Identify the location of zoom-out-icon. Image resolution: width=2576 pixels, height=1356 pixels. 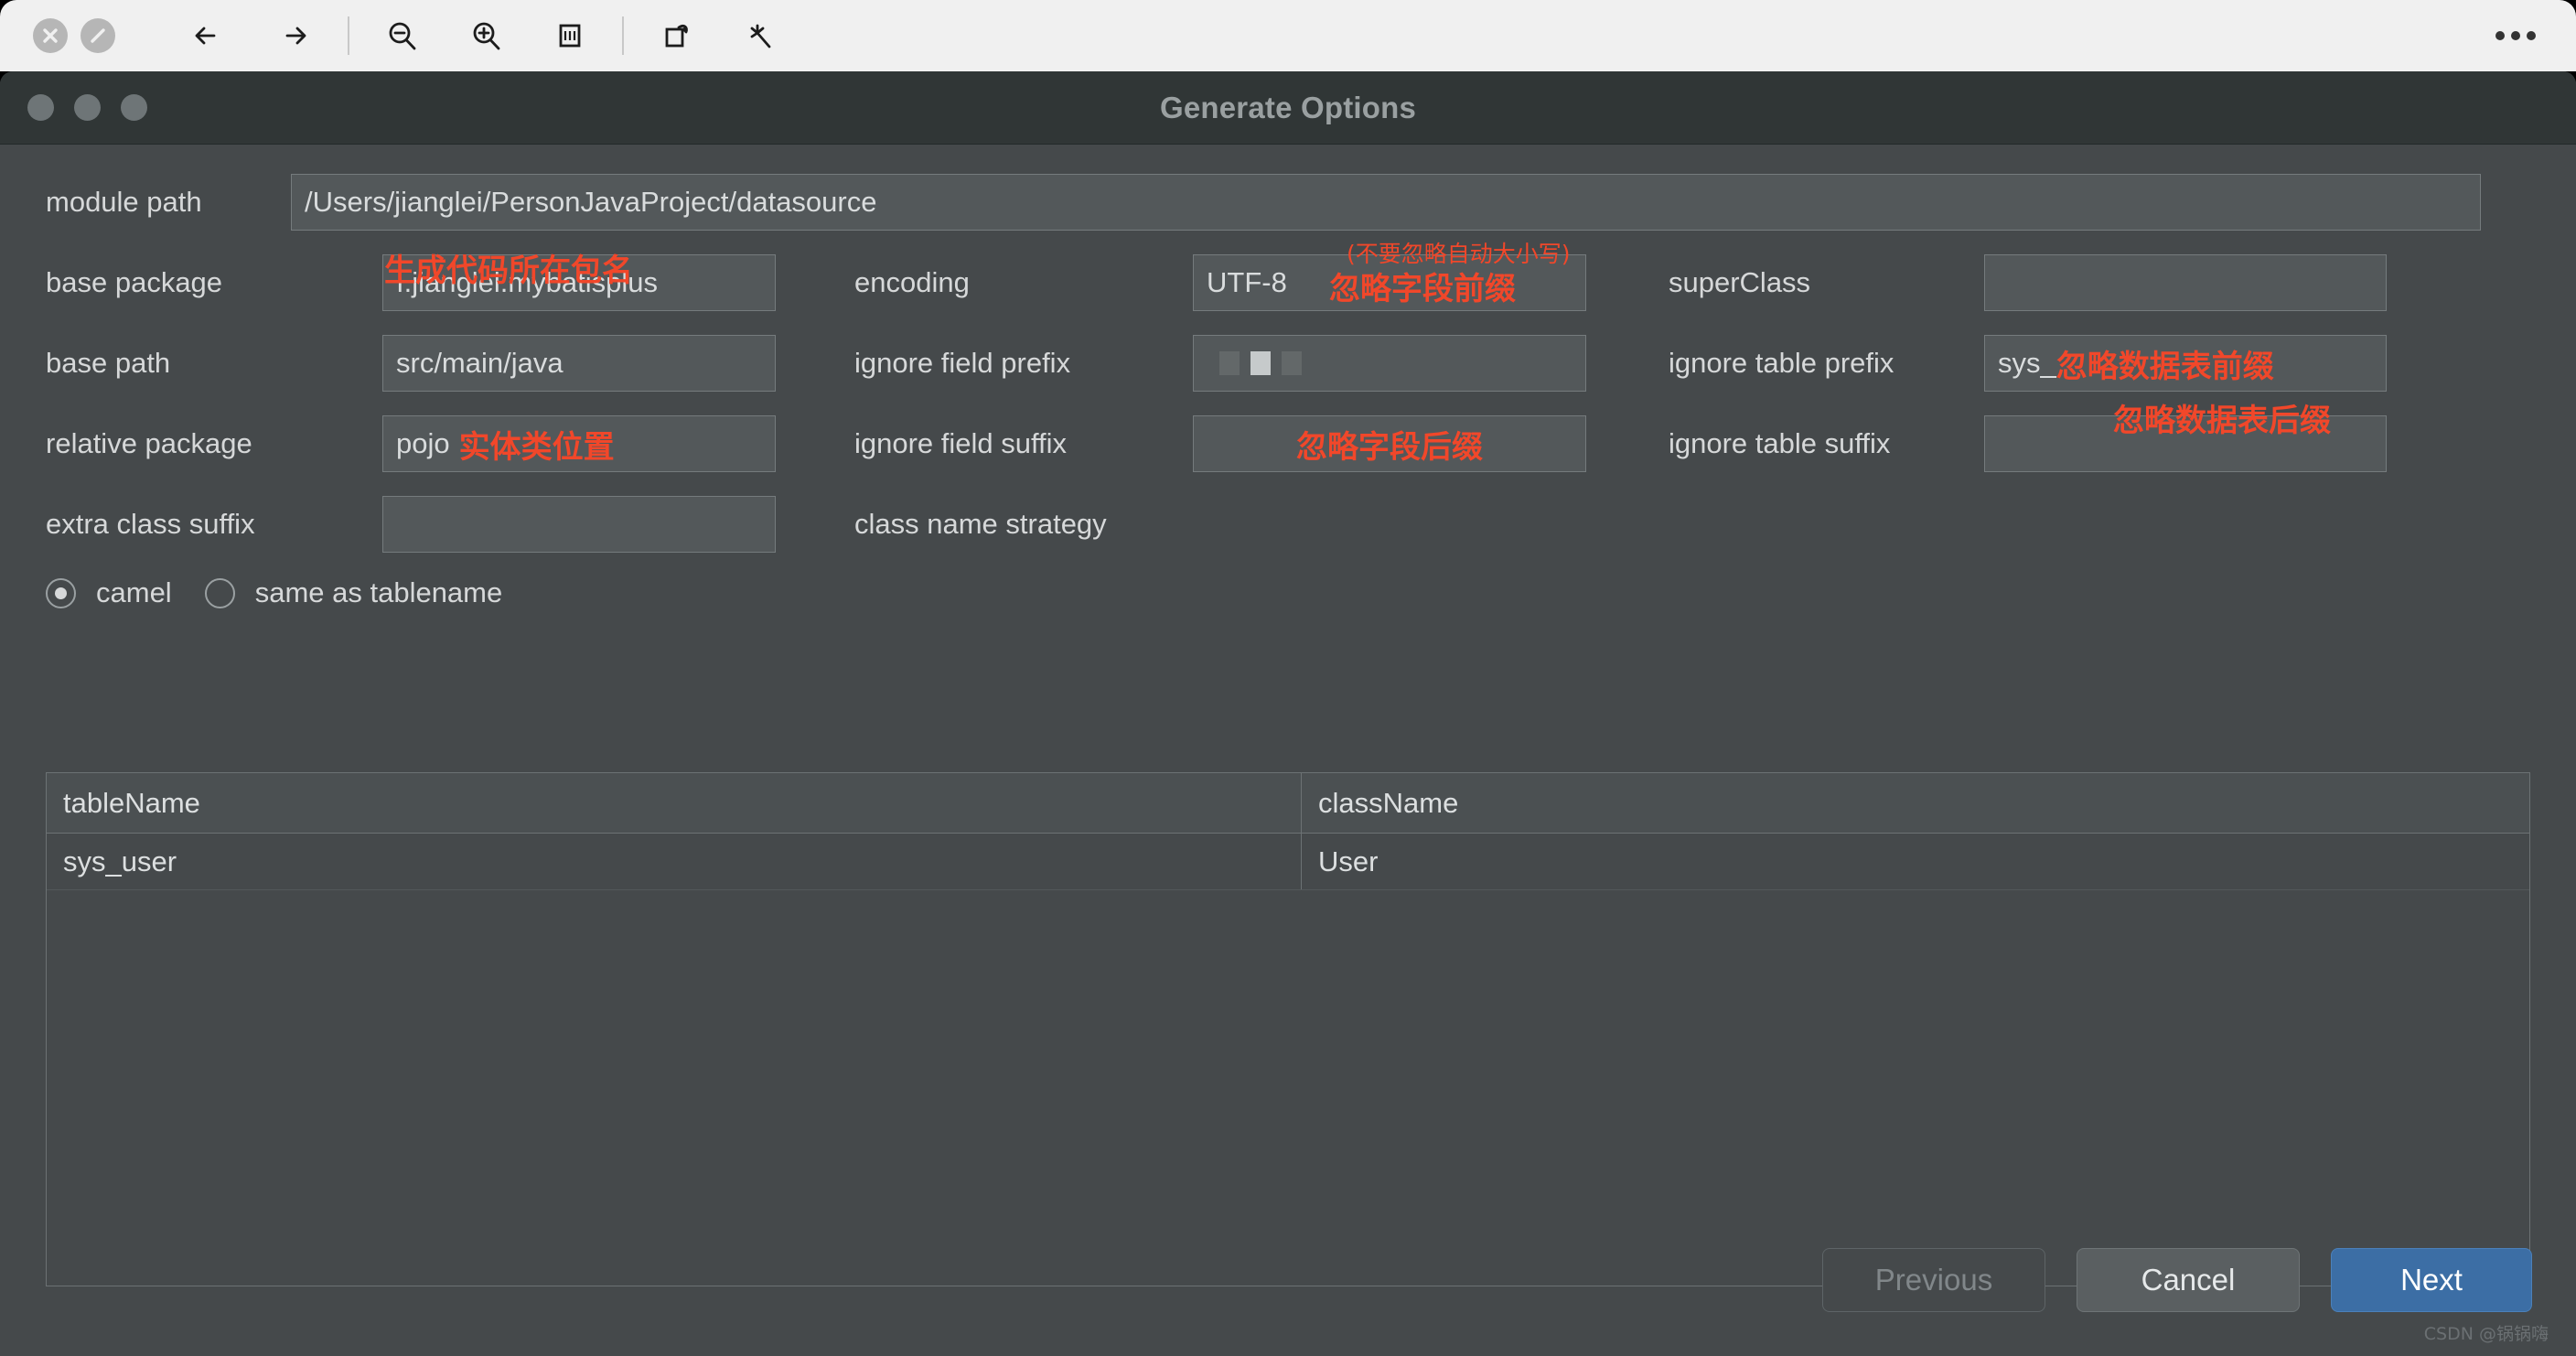
(402, 35).